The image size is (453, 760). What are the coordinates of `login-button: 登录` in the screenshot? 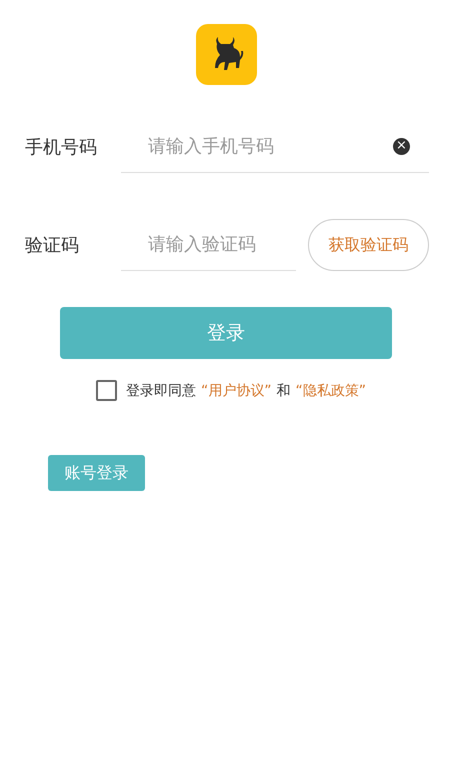 It's located at (226, 333).